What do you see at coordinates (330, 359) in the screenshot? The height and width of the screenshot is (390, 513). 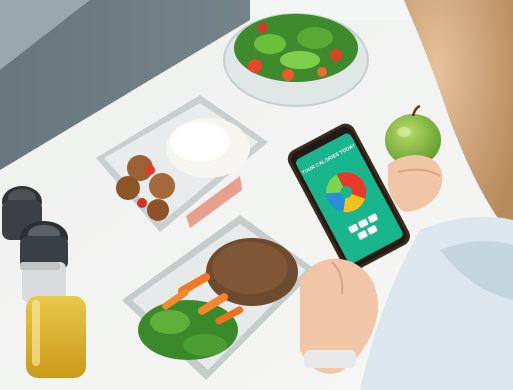 I see `bracelet` at bounding box center [330, 359].